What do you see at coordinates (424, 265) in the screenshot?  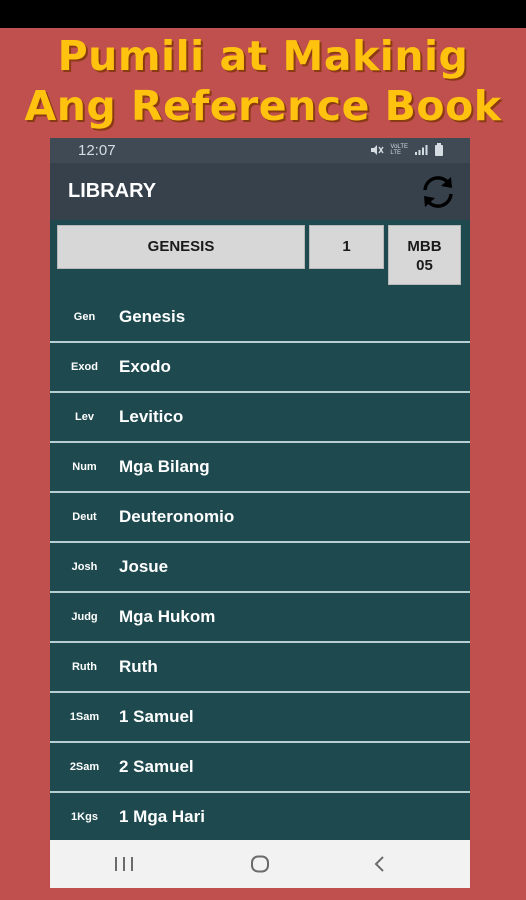 I see `version-line-2: 05` at bounding box center [424, 265].